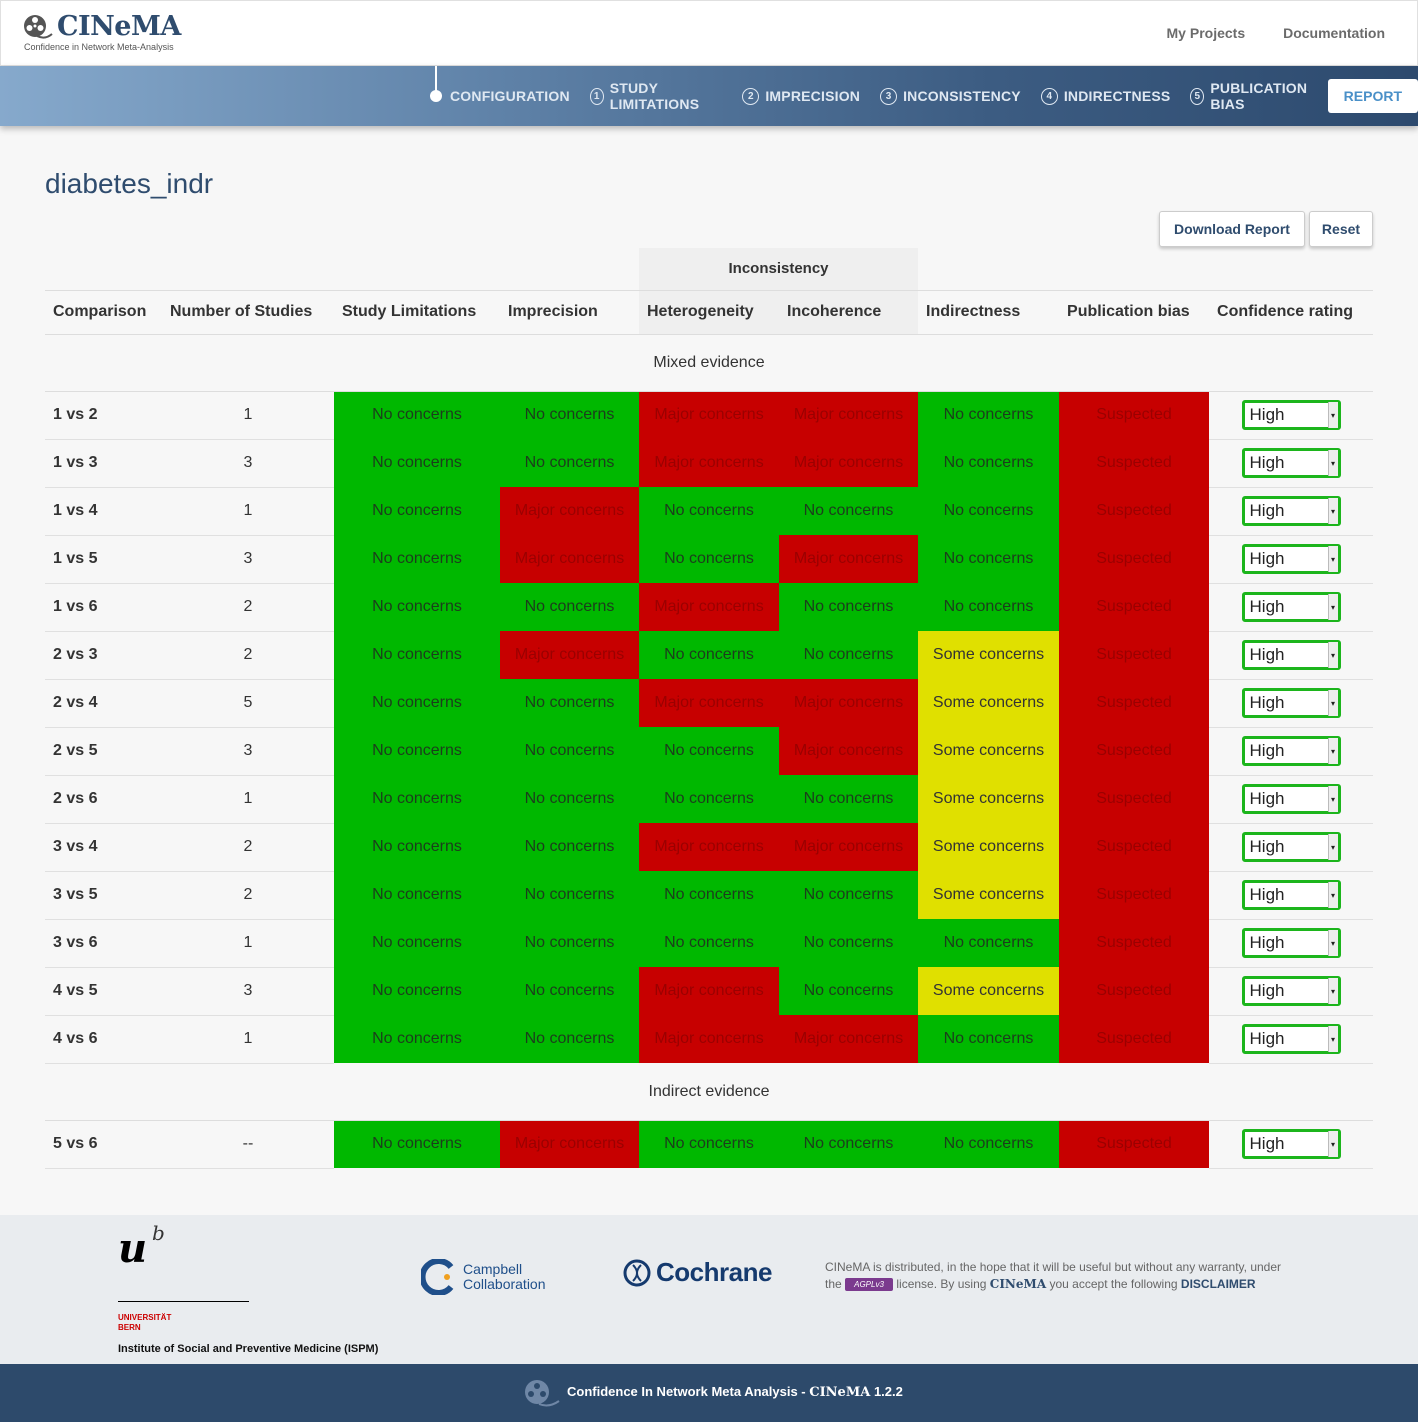 Image resolution: width=1418 pixels, height=1422 pixels. I want to click on comparison-cell: 2 vs 4, so click(103, 703).